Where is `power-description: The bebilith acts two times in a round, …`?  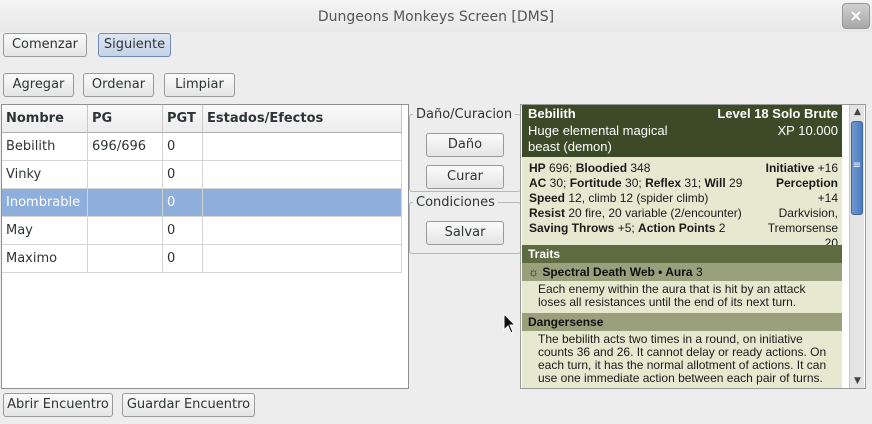 power-description: The bebilith acts two times in a round, … is located at coordinates (682, 359).